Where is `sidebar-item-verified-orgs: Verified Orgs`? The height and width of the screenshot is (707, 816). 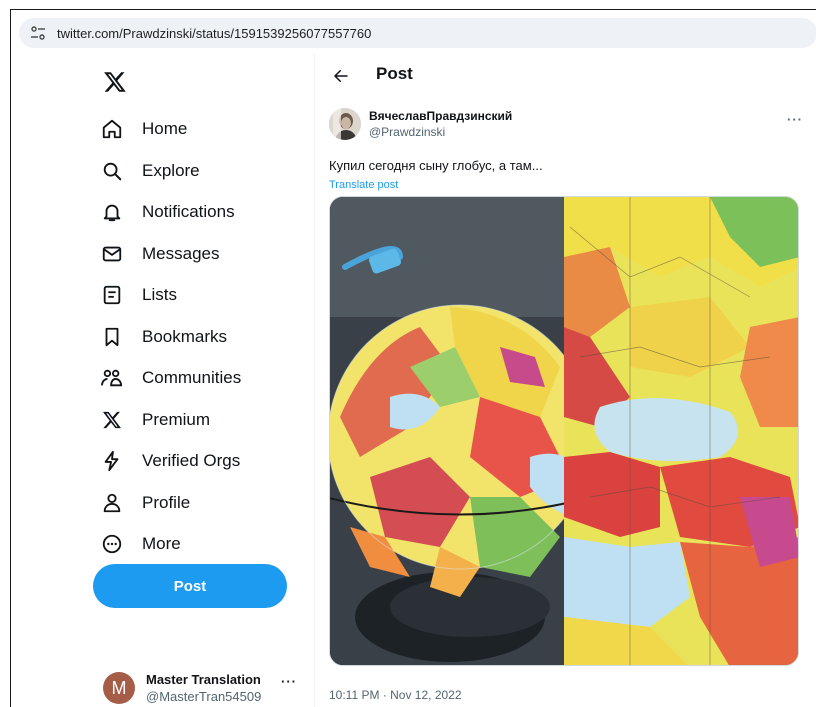 sidebar-item-verified-orgs: Verified Orgs is located at coordinates (169, 461).